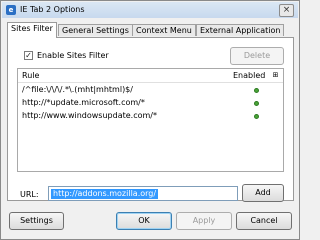  Describe the element at coordinates (28, 55) in the screenshot. I see `enable-sites-filter-checkbox: ✓` at that location.